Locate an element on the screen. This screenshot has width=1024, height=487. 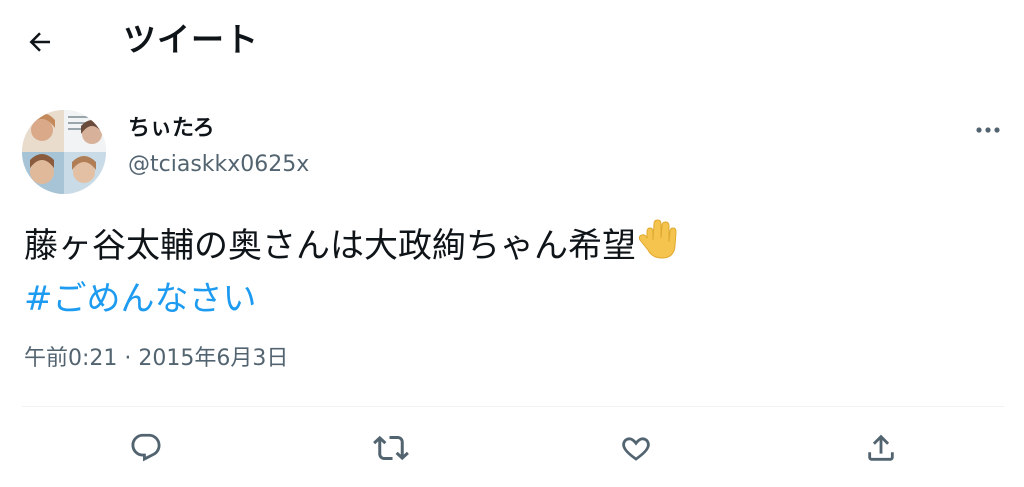
reply-icon is located at coordinates (146, 447).